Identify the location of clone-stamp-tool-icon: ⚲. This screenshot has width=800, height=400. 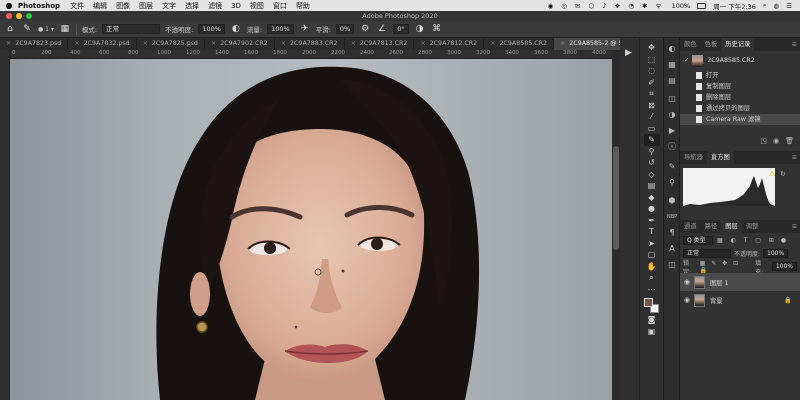
(652, 152).